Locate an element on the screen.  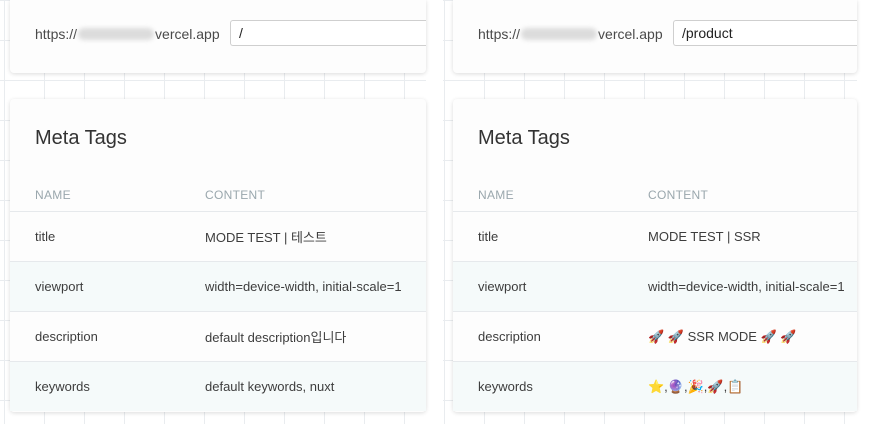
table-row: keywords ⭐,🔮,🎉,🚀,📋 is located at coordinates (655, 386).